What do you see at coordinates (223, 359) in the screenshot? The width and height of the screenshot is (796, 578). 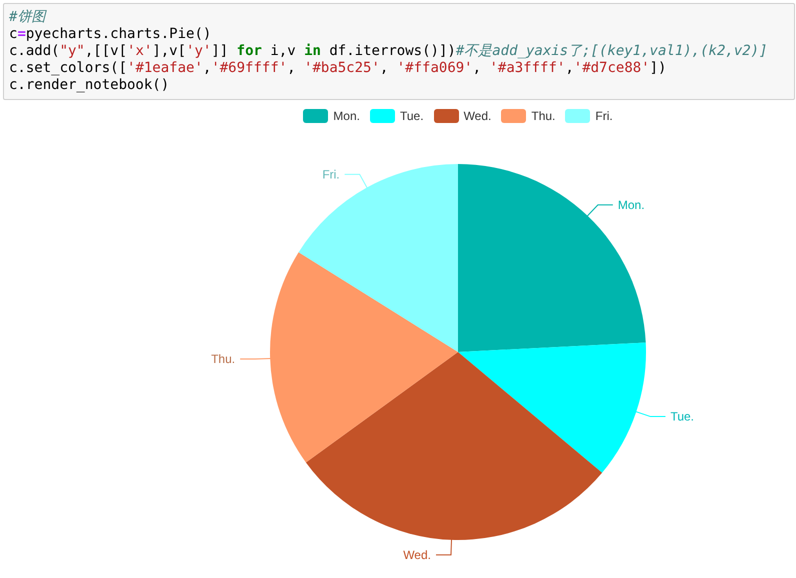 I see `slice-label: Thu.` at bounding box center [223, 359].